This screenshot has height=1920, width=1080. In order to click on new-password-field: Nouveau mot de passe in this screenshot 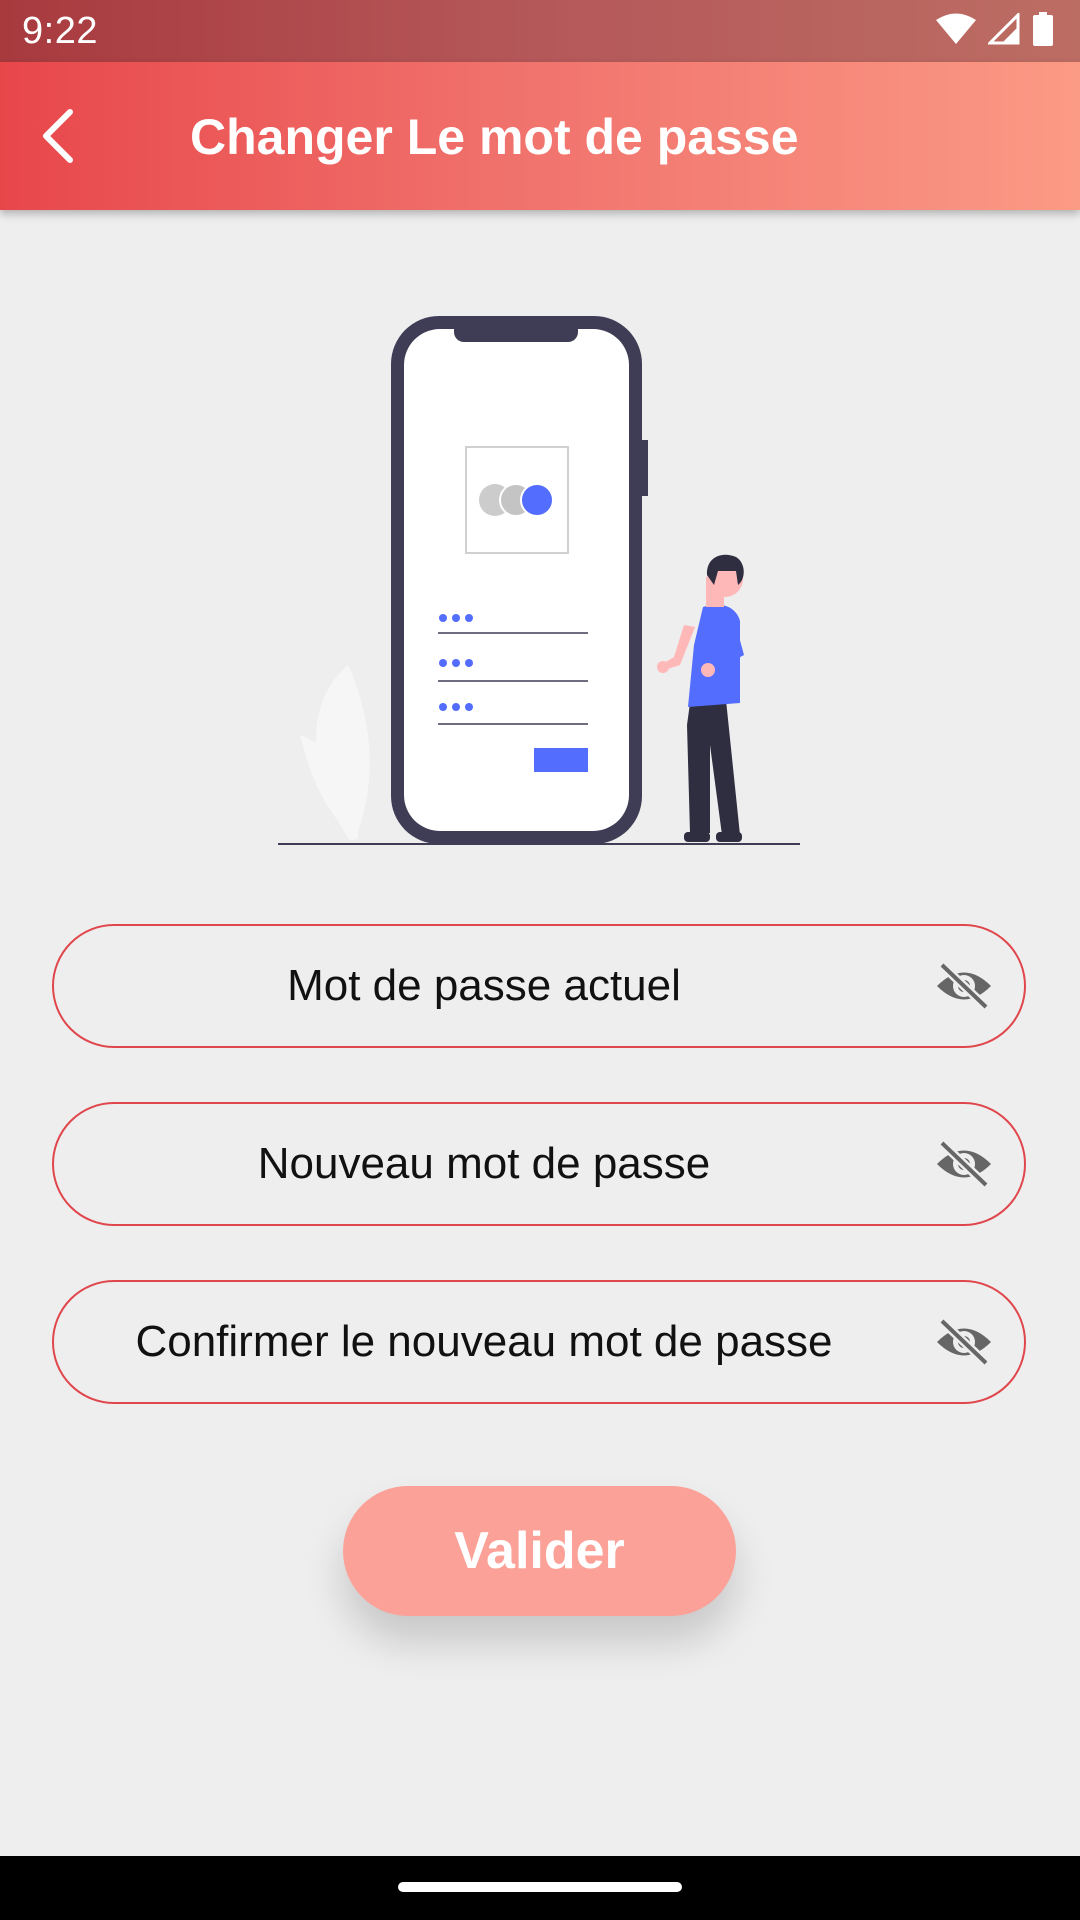, I will do `click(539, 1164)`.